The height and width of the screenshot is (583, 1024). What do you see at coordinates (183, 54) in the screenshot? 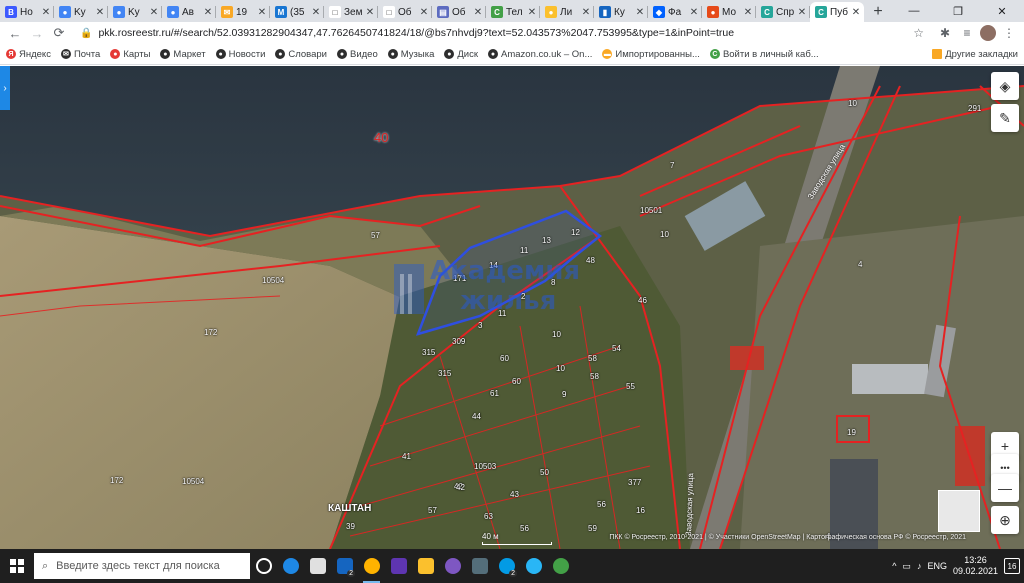
I see `bookmark-item: ● Маркет` at bounding box center [183, 54].